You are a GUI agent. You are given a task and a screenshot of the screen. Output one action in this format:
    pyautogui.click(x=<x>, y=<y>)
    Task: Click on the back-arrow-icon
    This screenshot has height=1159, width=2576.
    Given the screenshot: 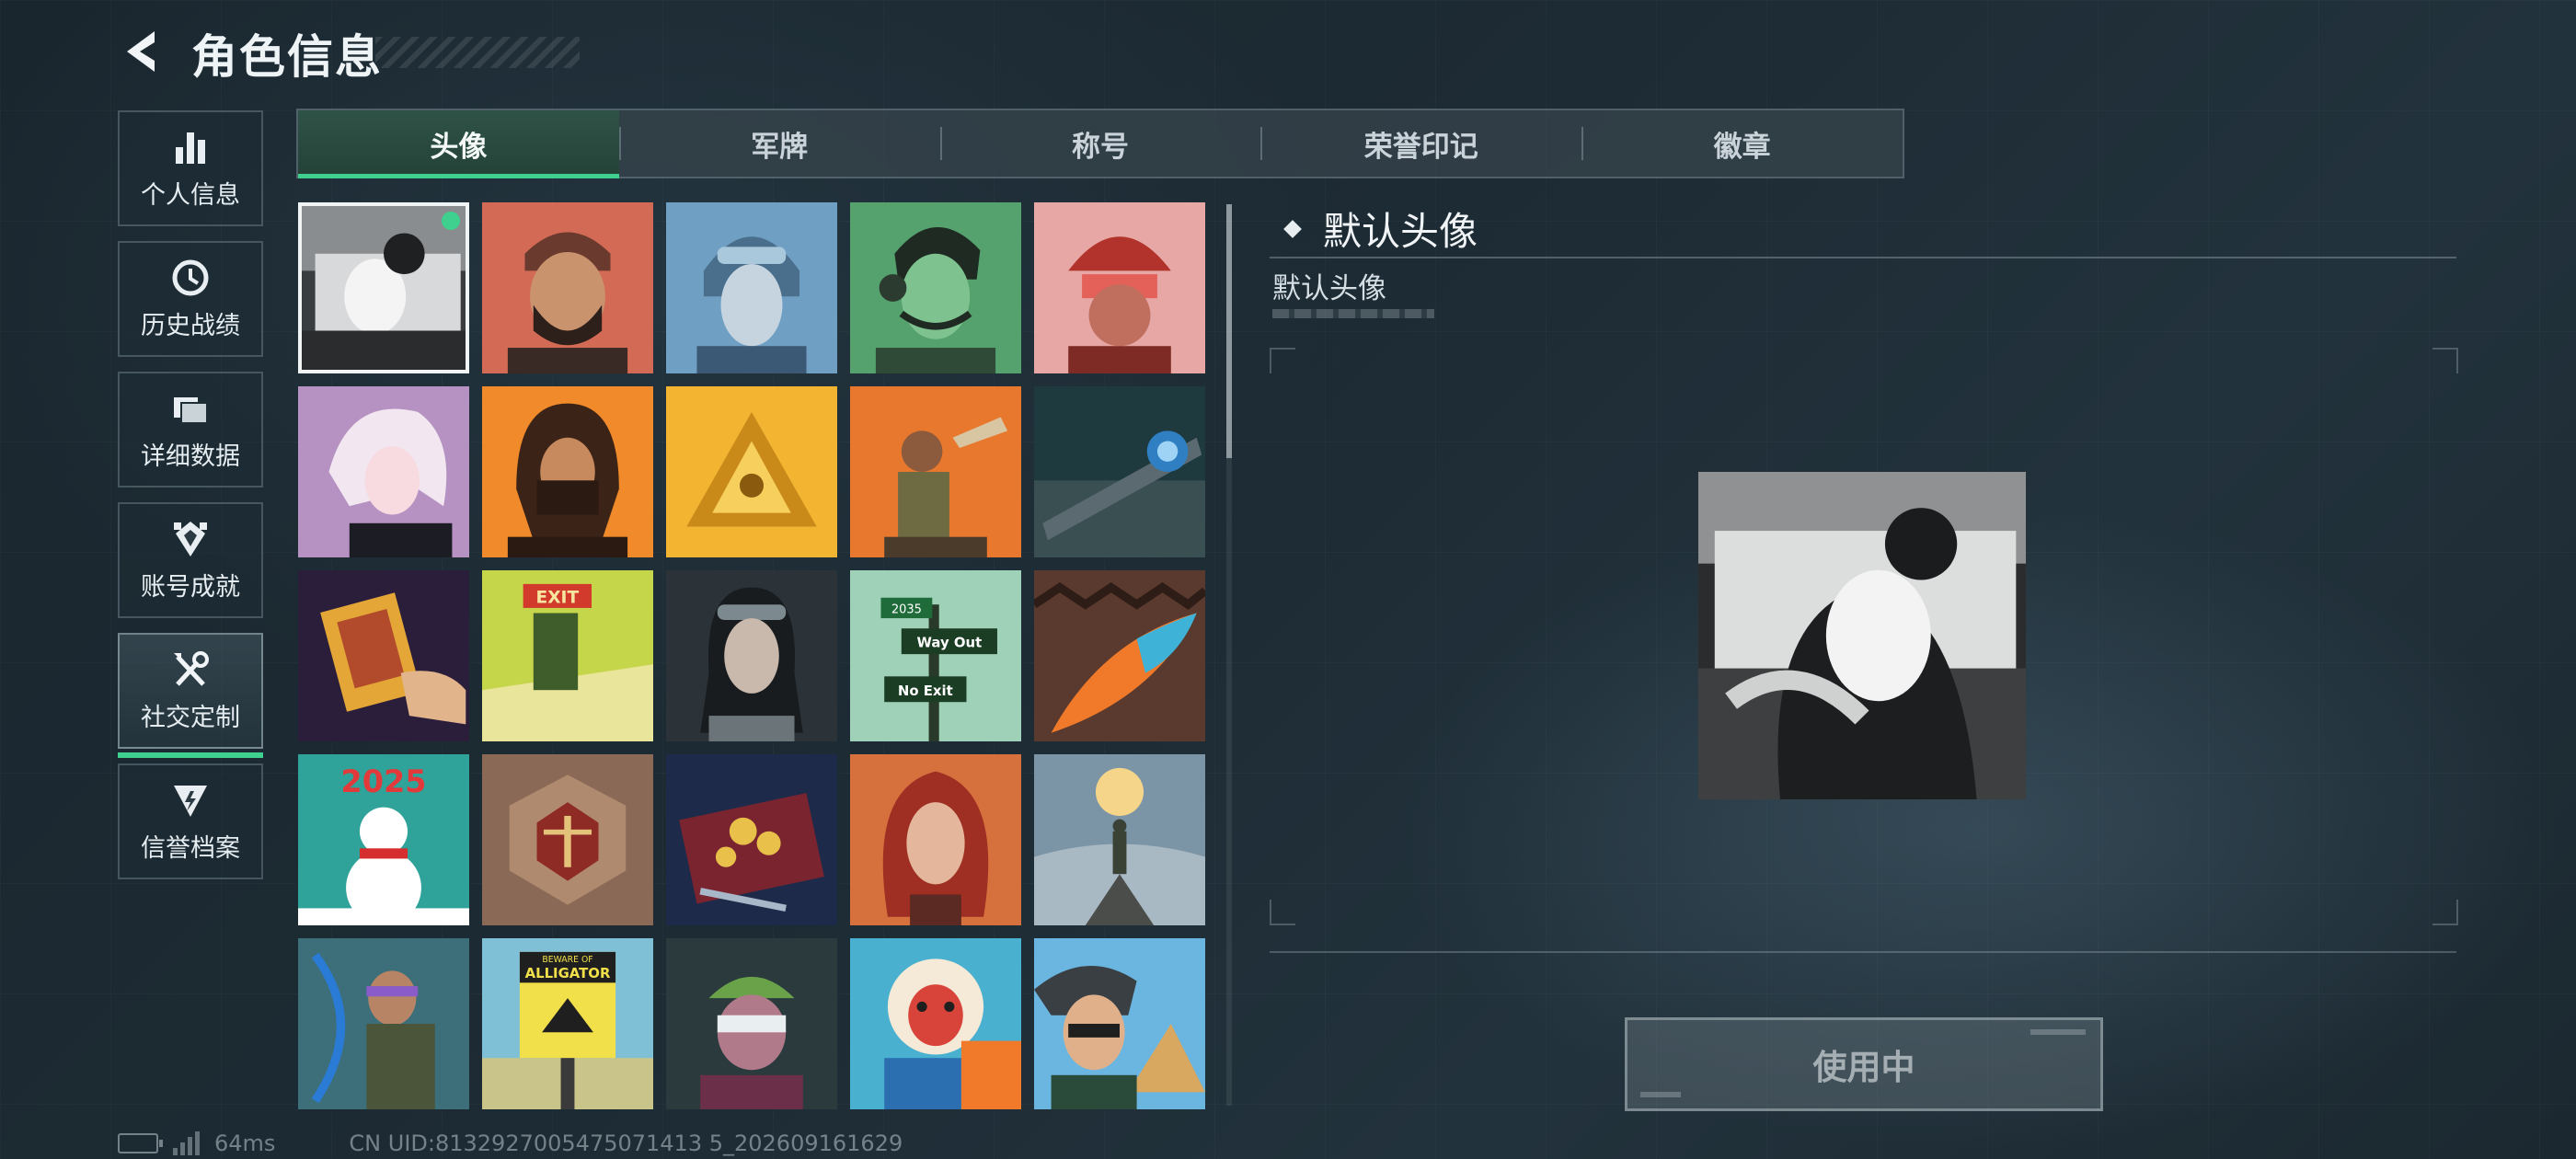 What is the action you would take?
    pyautogui.click(x=141, y=51)
    